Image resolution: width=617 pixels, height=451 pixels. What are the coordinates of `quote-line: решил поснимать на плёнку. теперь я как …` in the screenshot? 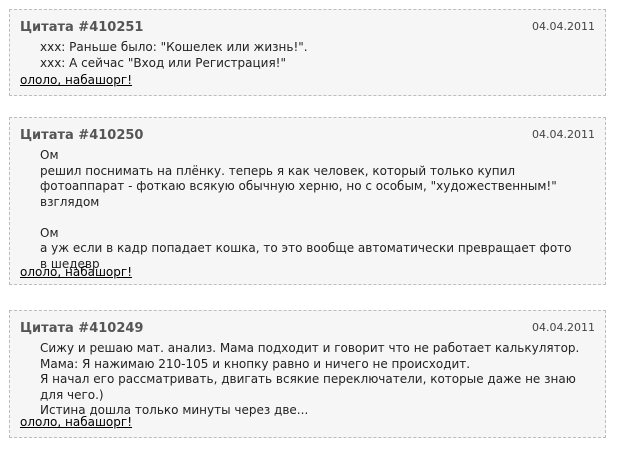 It's located at (278, 170).